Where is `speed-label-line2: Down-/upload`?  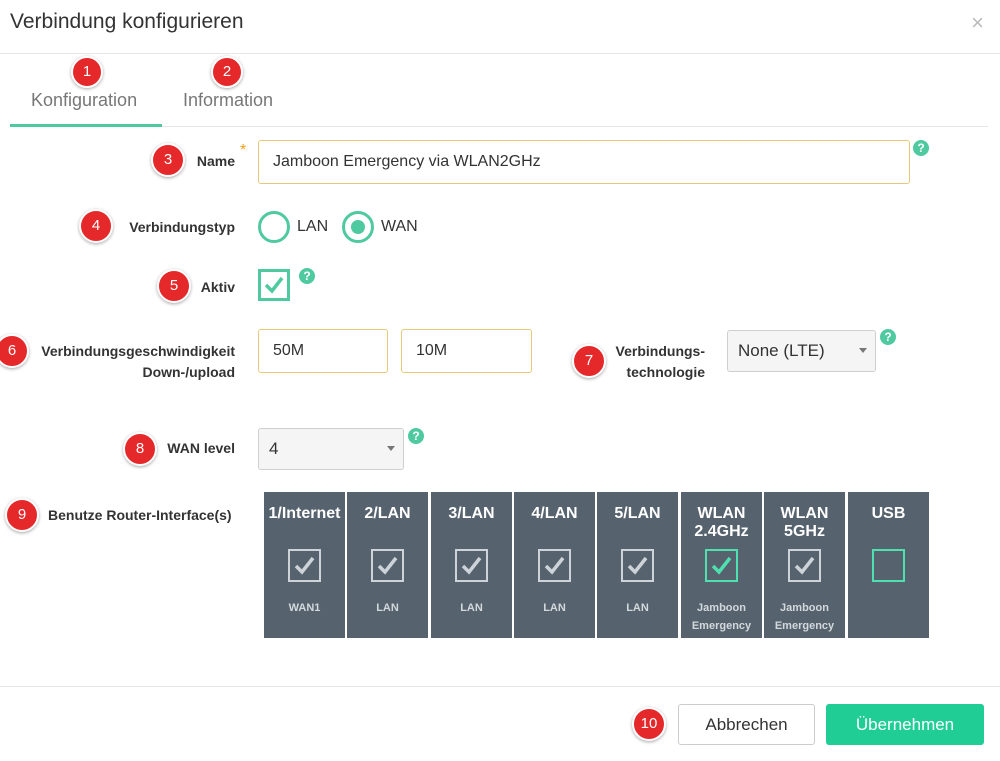
speed-label-line2: Down-/upload is located at coordinates (188, 372).